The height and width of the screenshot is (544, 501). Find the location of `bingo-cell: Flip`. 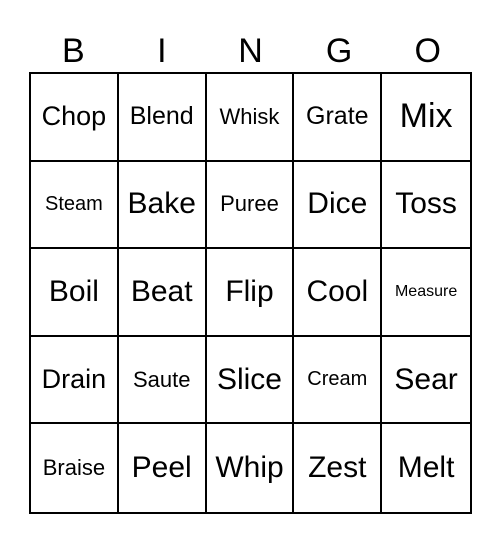

bingo-cell: Flip is located at coordinates (250, 293).